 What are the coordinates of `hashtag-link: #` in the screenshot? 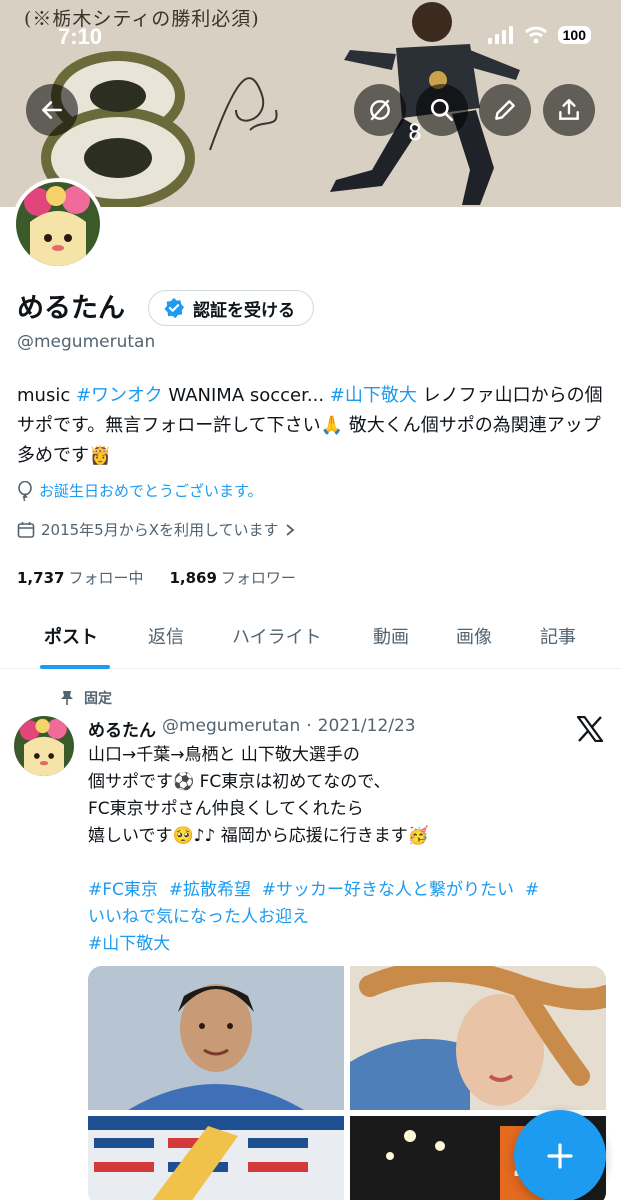 It's located at (532, 890).